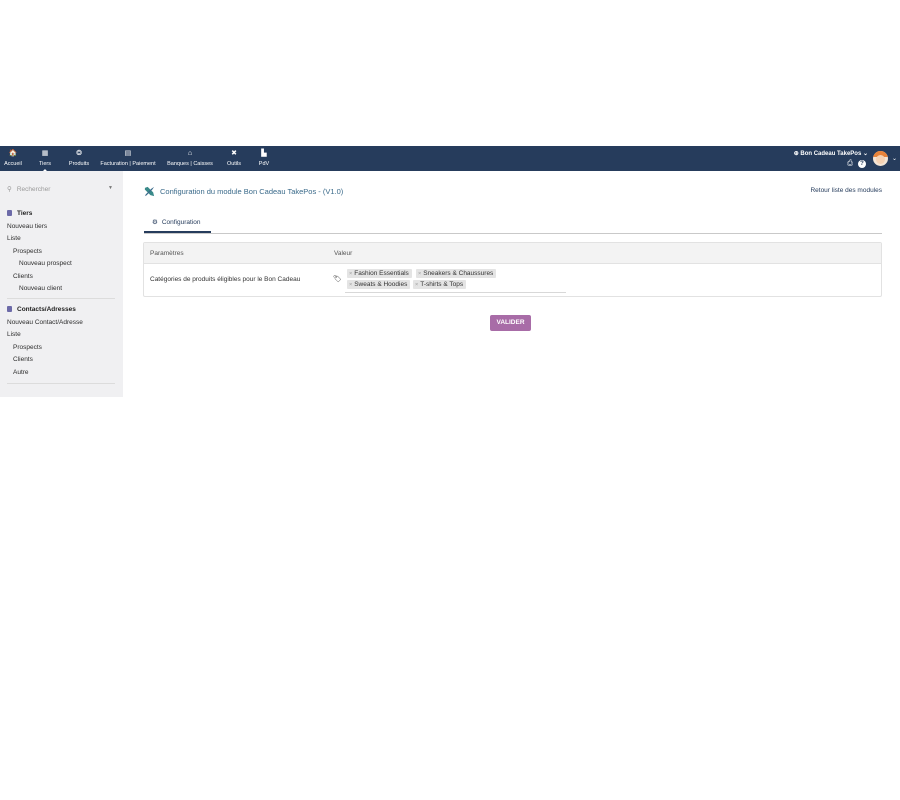 This screenshot has width=900, height=800. I want to click on nav-item-accueil: 🏠 Accueil, so click(13, 159).